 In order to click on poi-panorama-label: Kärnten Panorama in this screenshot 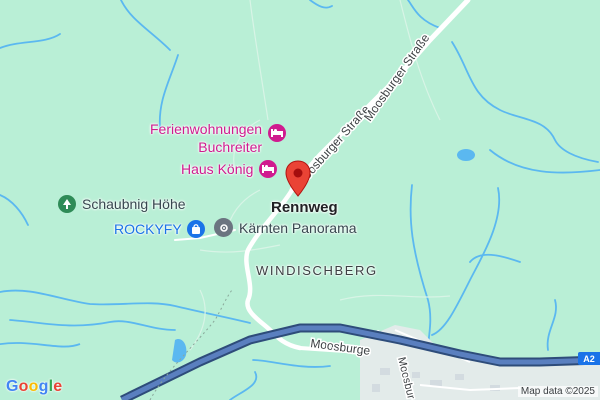, I will do `click(298, 227)`.